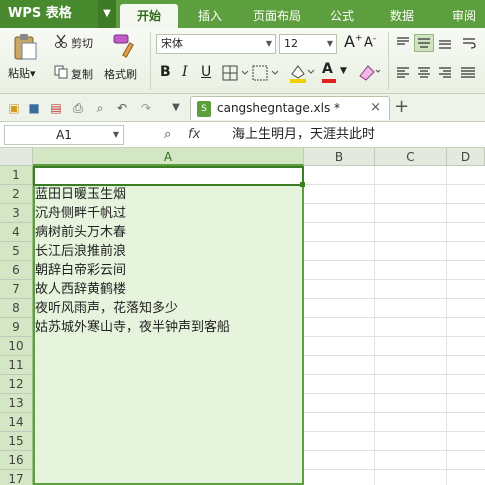 Image resolution: width=485 pixels, height=485 pixels. What do you see at coordinates (206, 72) in the screenshot?
I see `underline-button: U` at bounding box center [206, 72].